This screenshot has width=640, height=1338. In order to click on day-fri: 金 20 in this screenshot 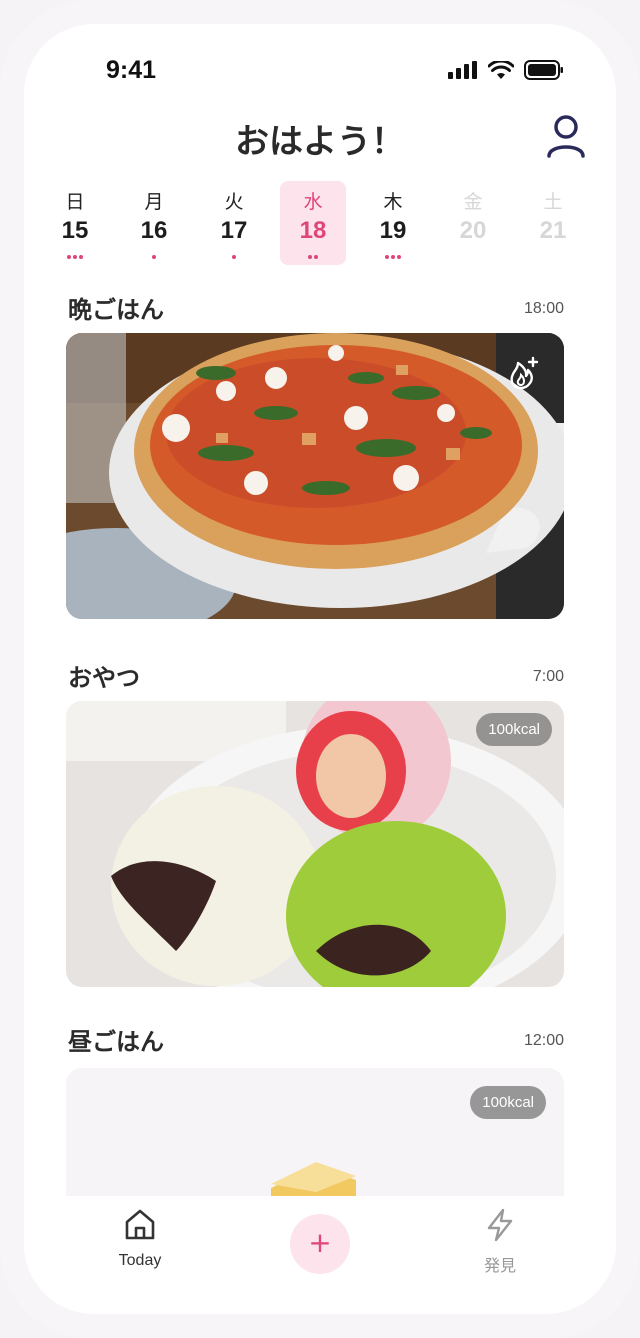, I will do `click(473, 223)`.